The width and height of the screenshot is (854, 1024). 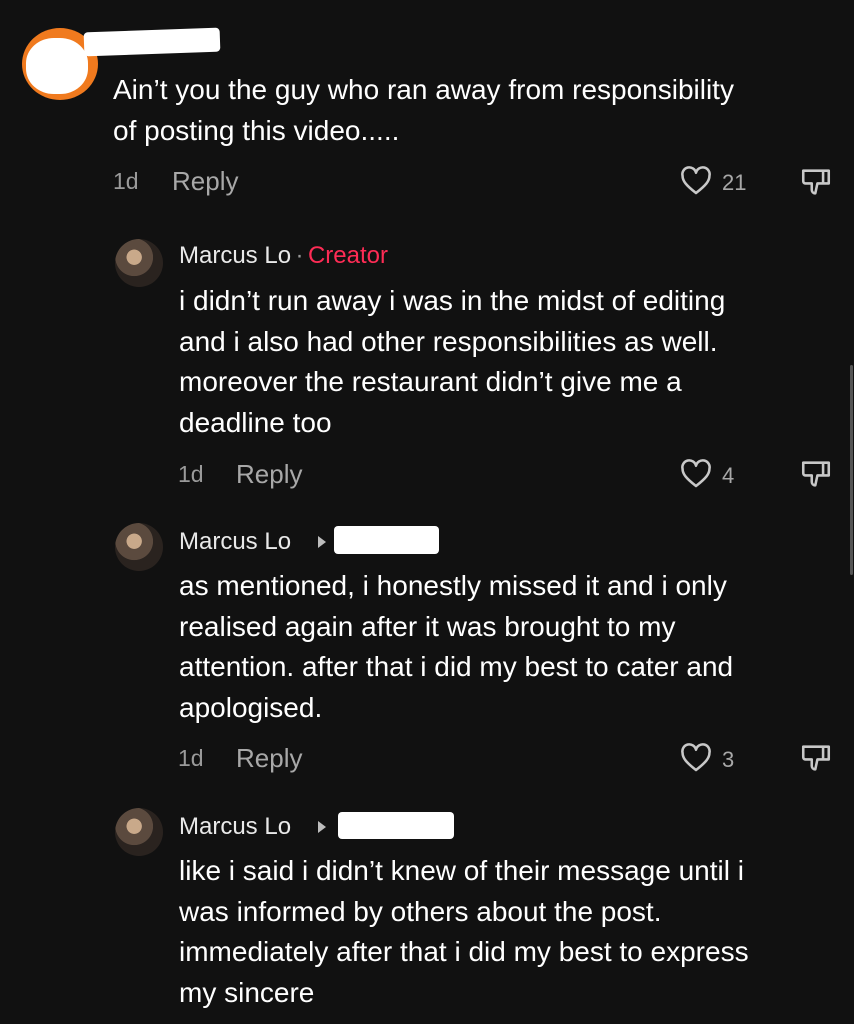 What do you see at coordinates (851, 470) in the screenshot?
I see `scrollbar` at bounding box center [851, 470].